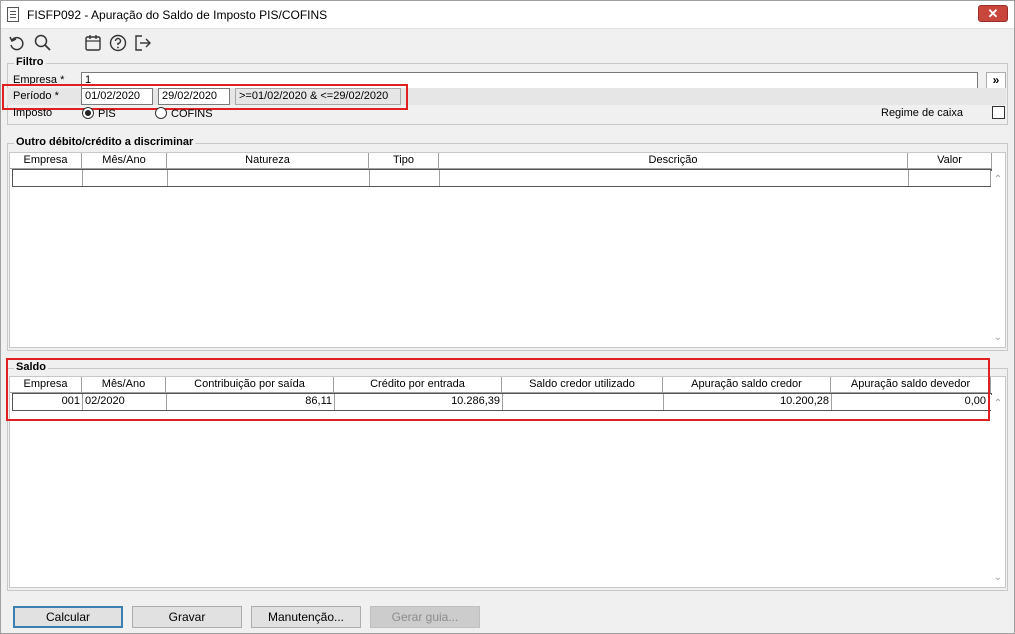 The height and width of the screenshot is (634, 1015). I want to click on column-header: Natureza, so click(268, 161).